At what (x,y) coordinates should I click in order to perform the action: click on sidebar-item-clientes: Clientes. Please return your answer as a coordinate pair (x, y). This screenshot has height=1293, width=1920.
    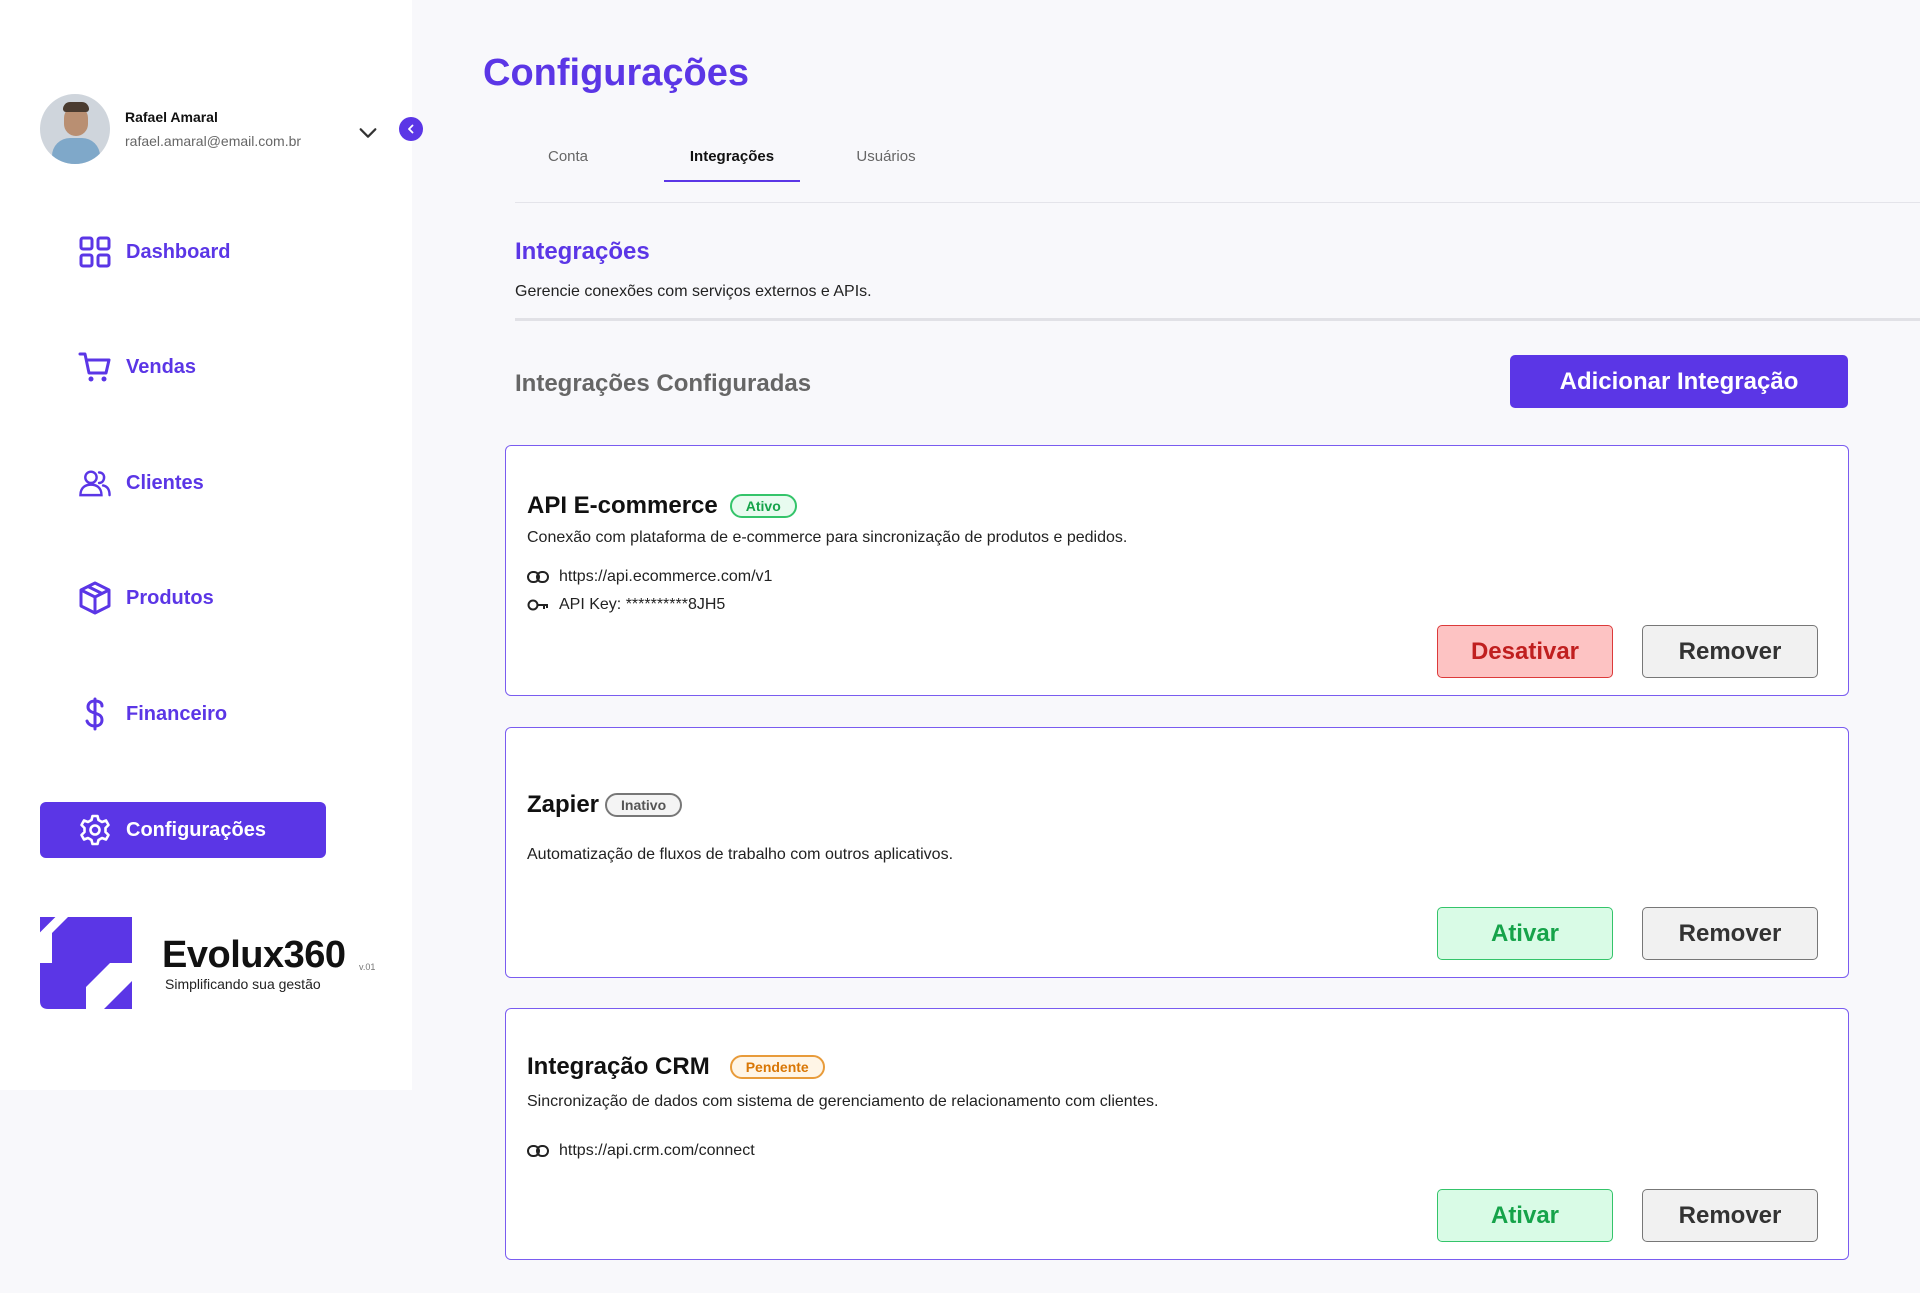
    Looking at the image, I should click on (183, 483).